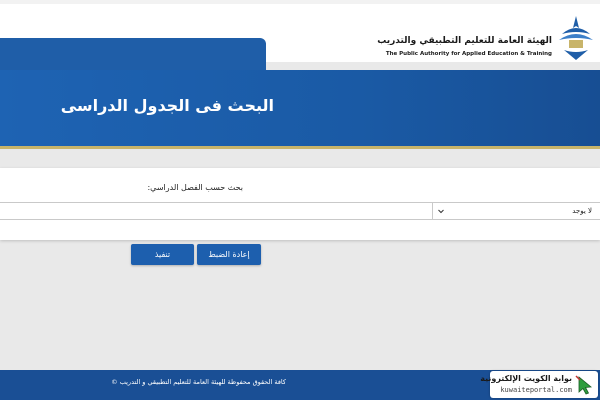 The width and height of the screenshot is (600, 400). I want to click on semester-select-extension, so click(216, 211).